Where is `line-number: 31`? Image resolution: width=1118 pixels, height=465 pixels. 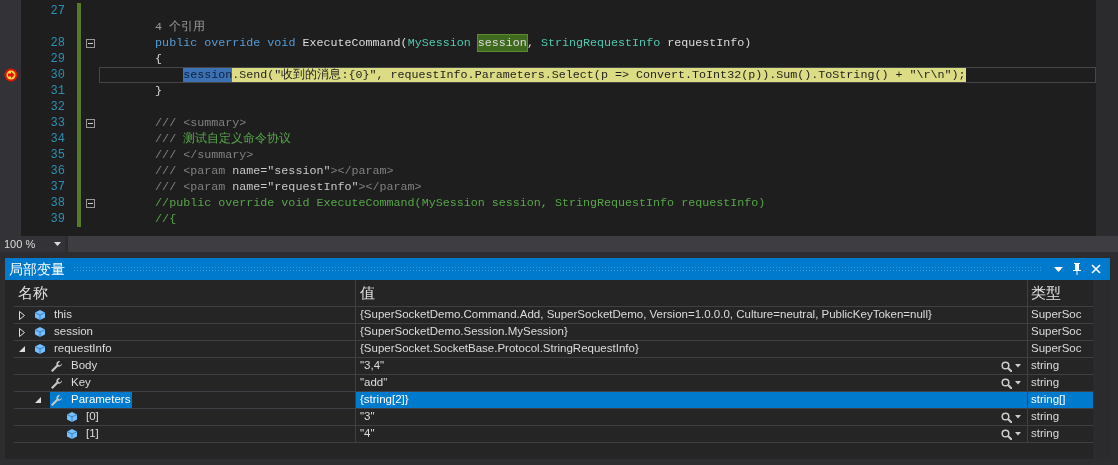
line-number: 31 is located at coordinates (57, 91).